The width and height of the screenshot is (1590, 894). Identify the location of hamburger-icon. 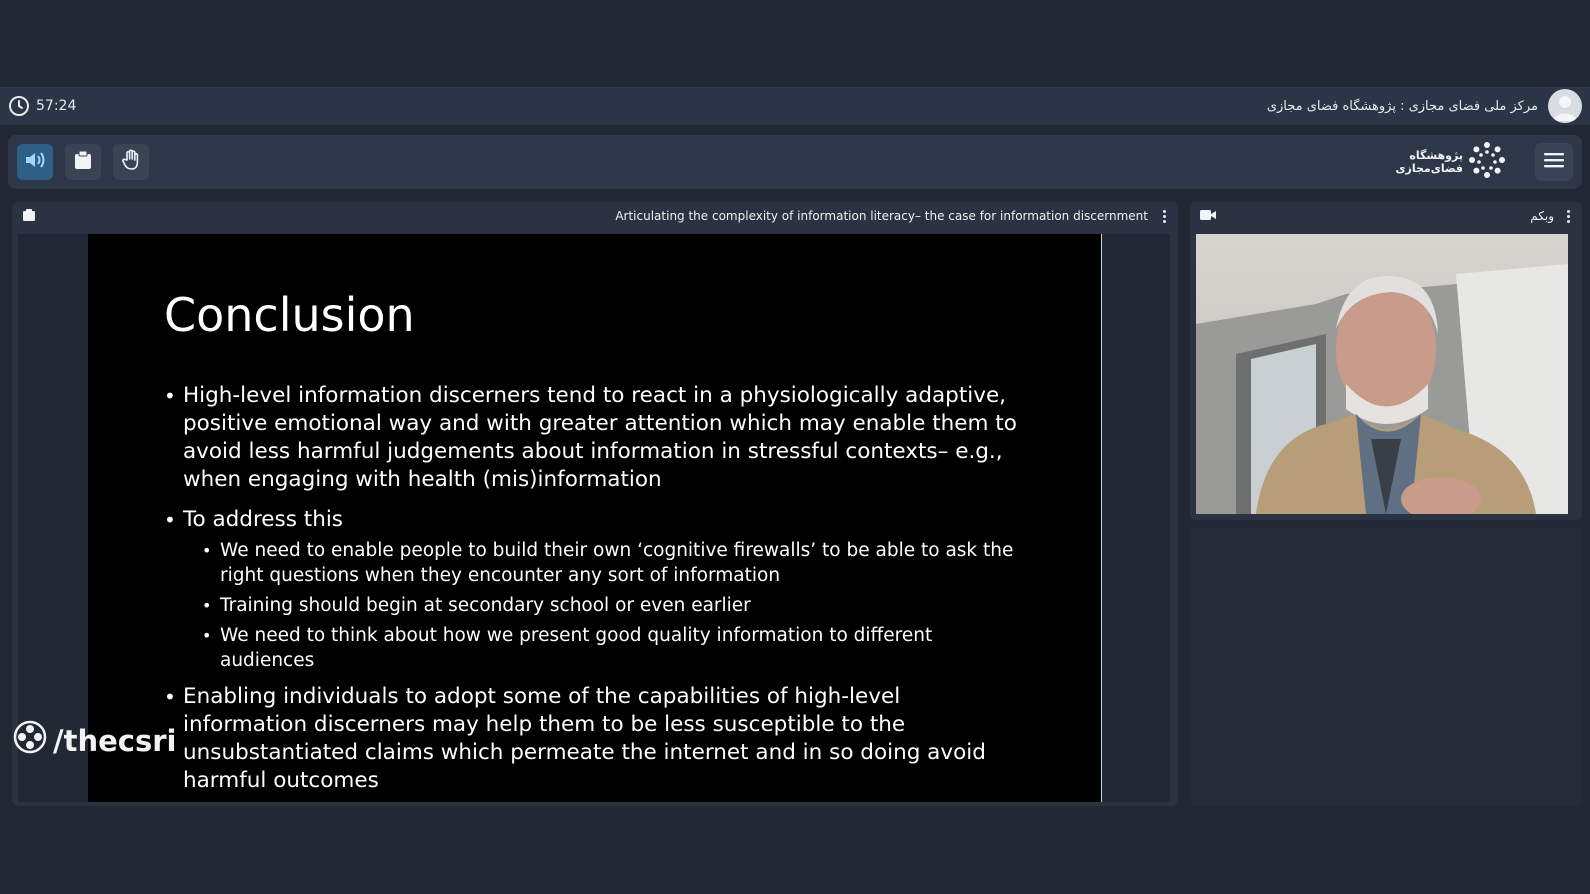
(1554, 162).